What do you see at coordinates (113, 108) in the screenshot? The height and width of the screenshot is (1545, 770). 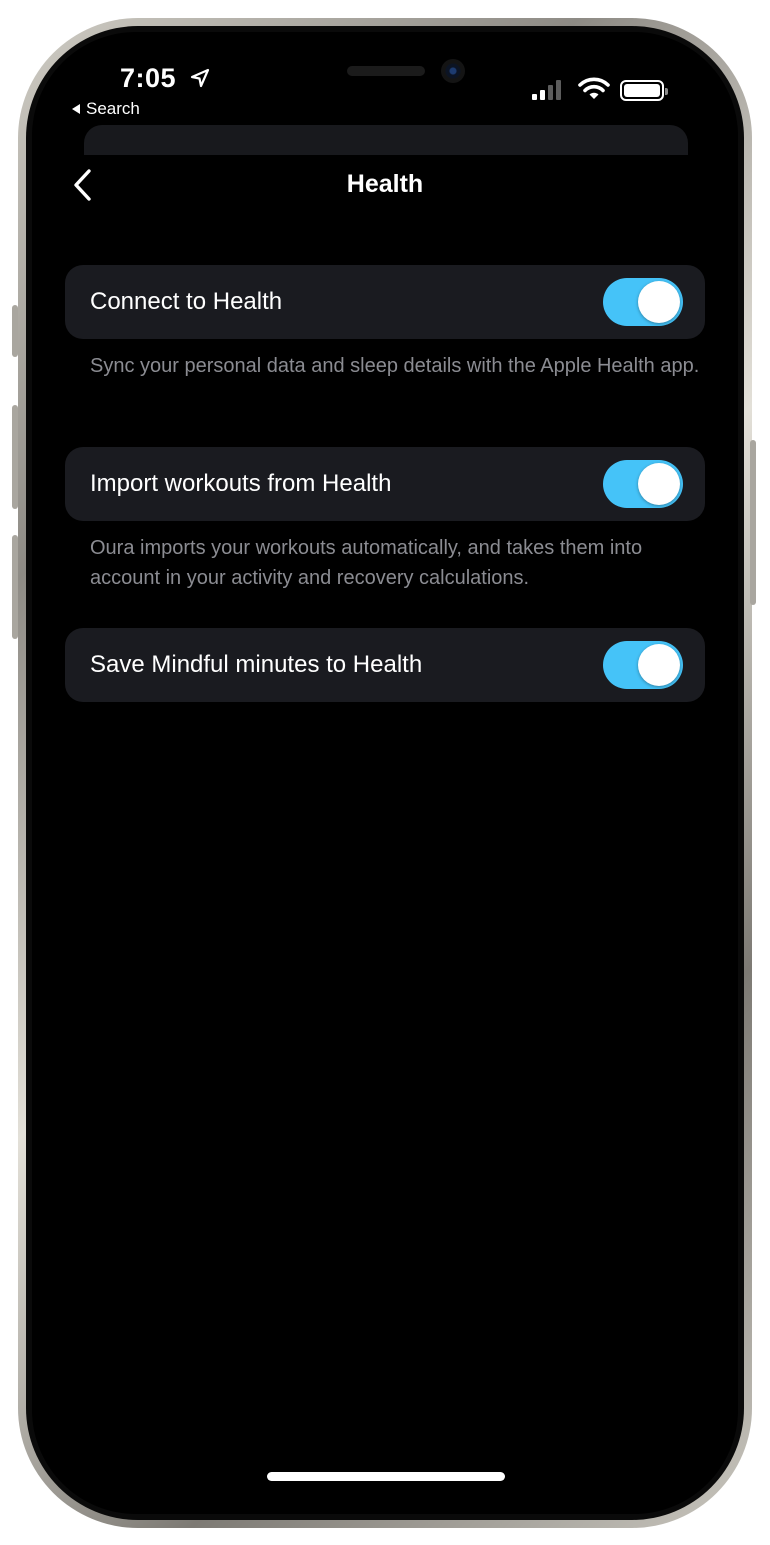 I see `back-to-app-label: Search` at bounding box center [113, 108].